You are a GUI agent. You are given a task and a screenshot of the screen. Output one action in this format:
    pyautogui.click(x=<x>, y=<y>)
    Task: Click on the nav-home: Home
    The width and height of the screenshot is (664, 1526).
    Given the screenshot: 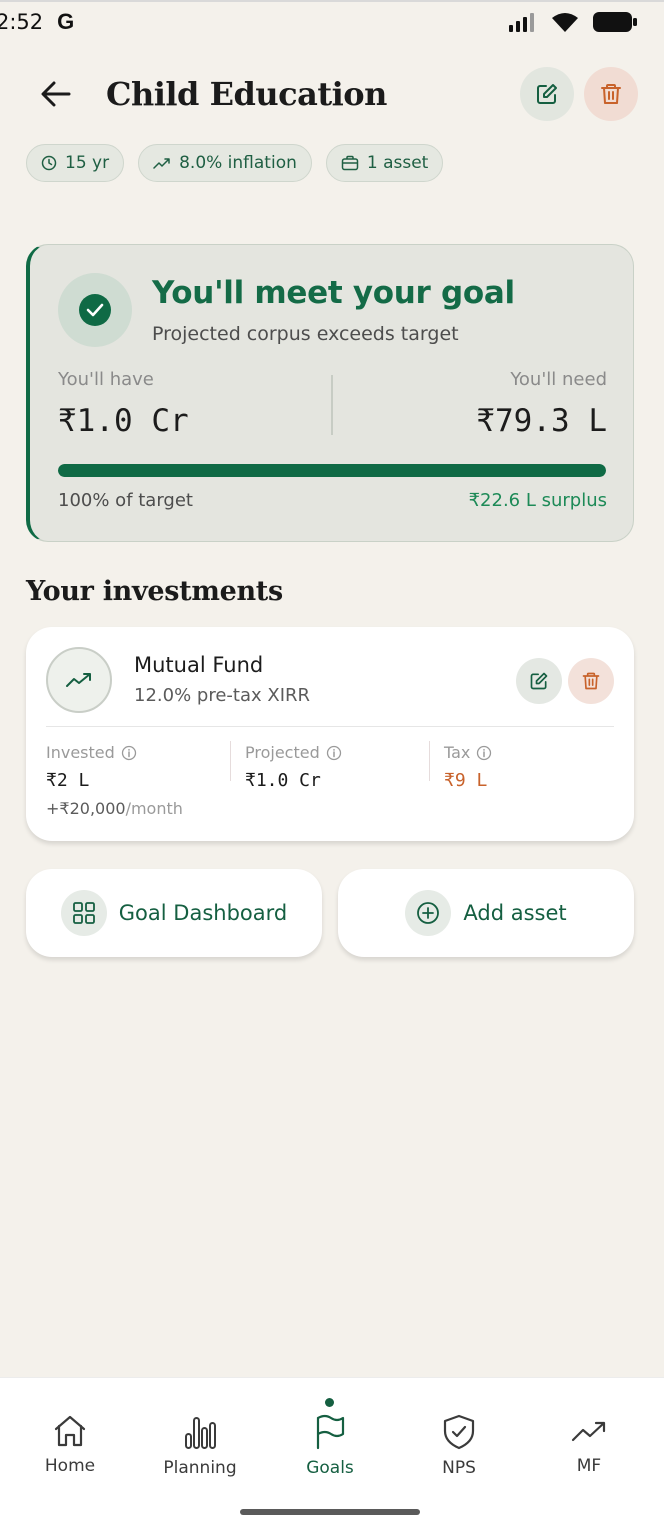 What is the action you would take?
    pyautogui.click(x=70, y=1445)
    